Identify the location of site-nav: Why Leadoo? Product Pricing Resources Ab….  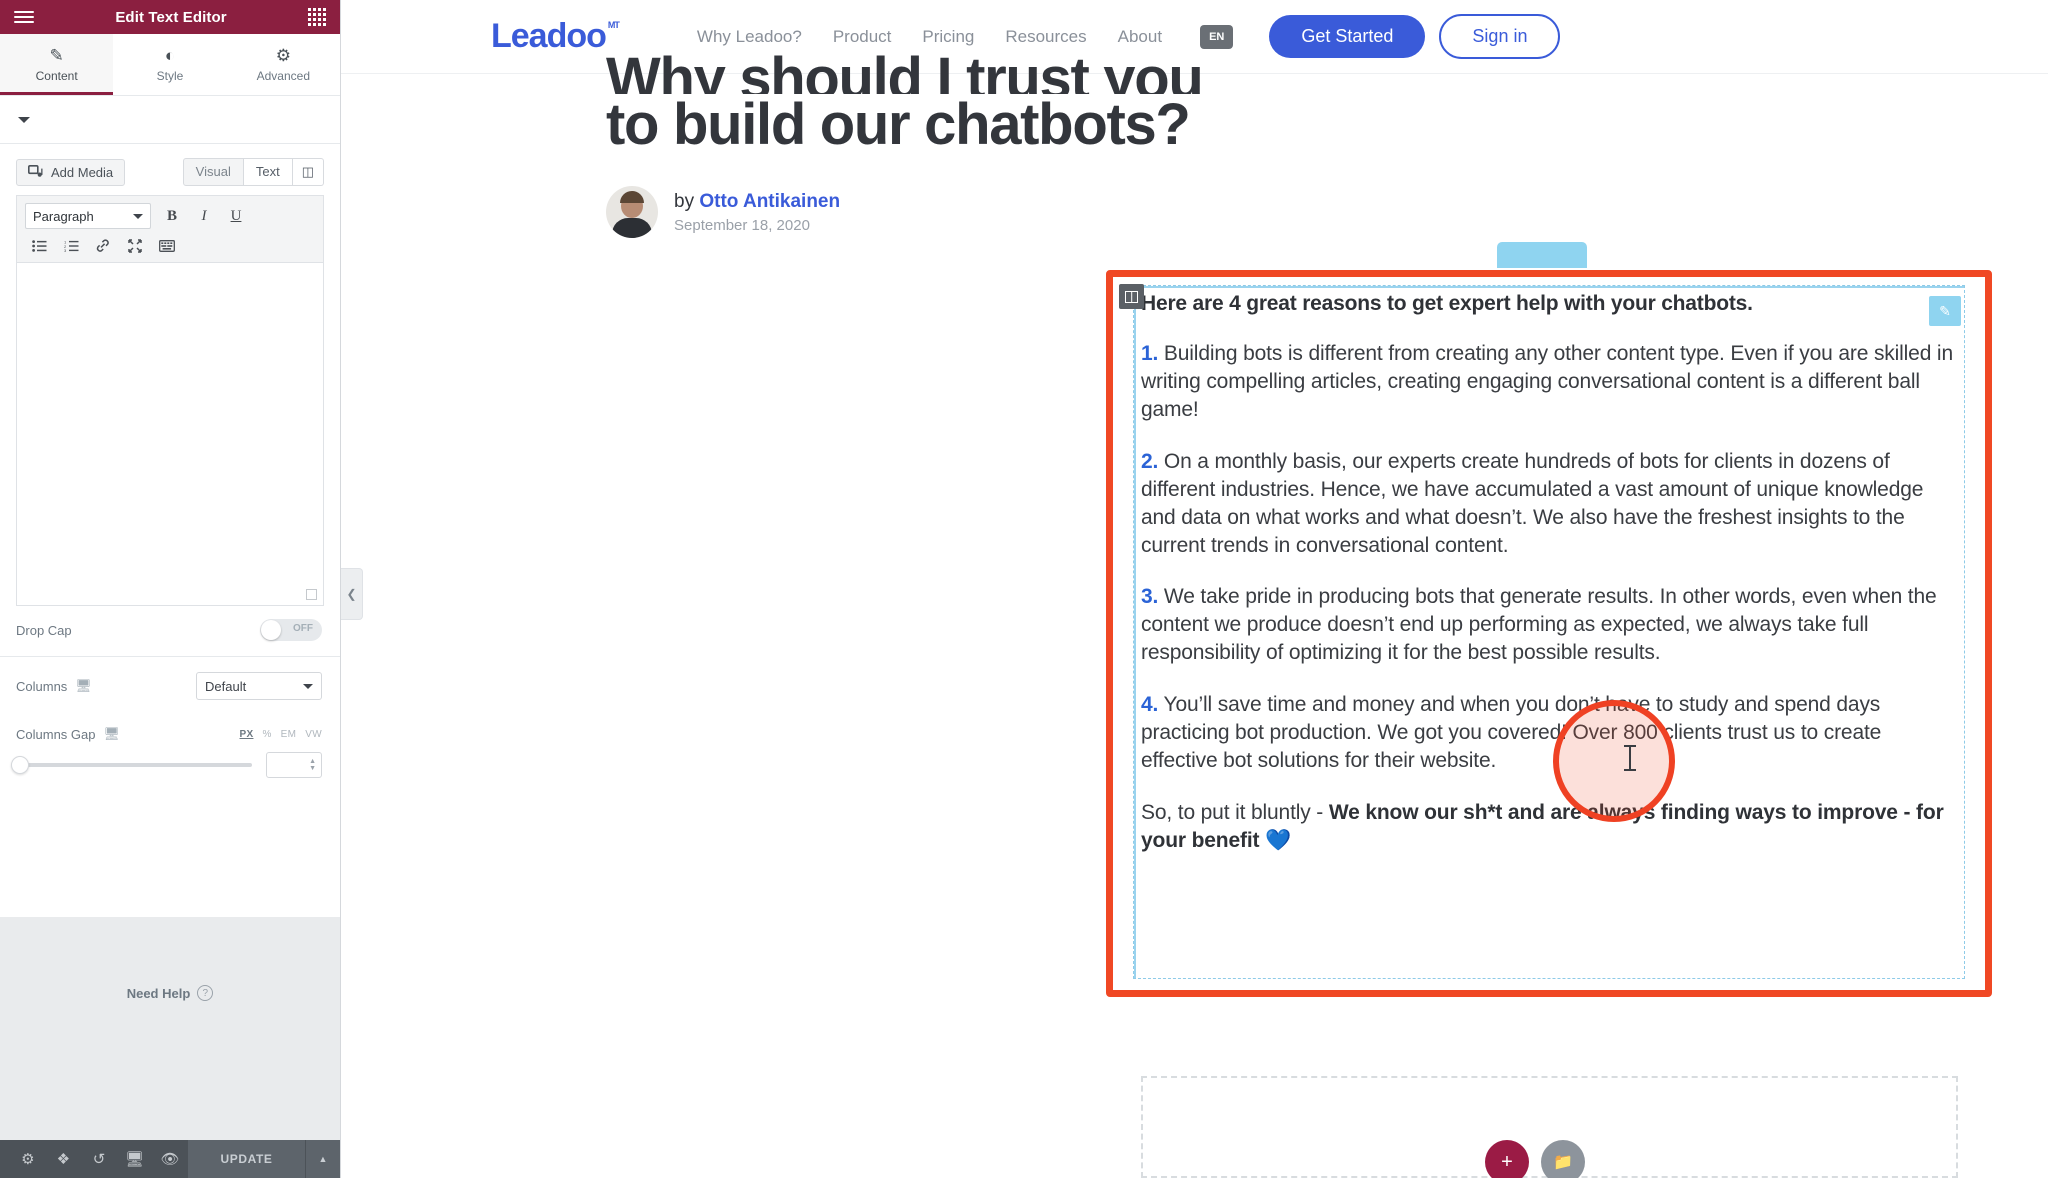
(929, 37).